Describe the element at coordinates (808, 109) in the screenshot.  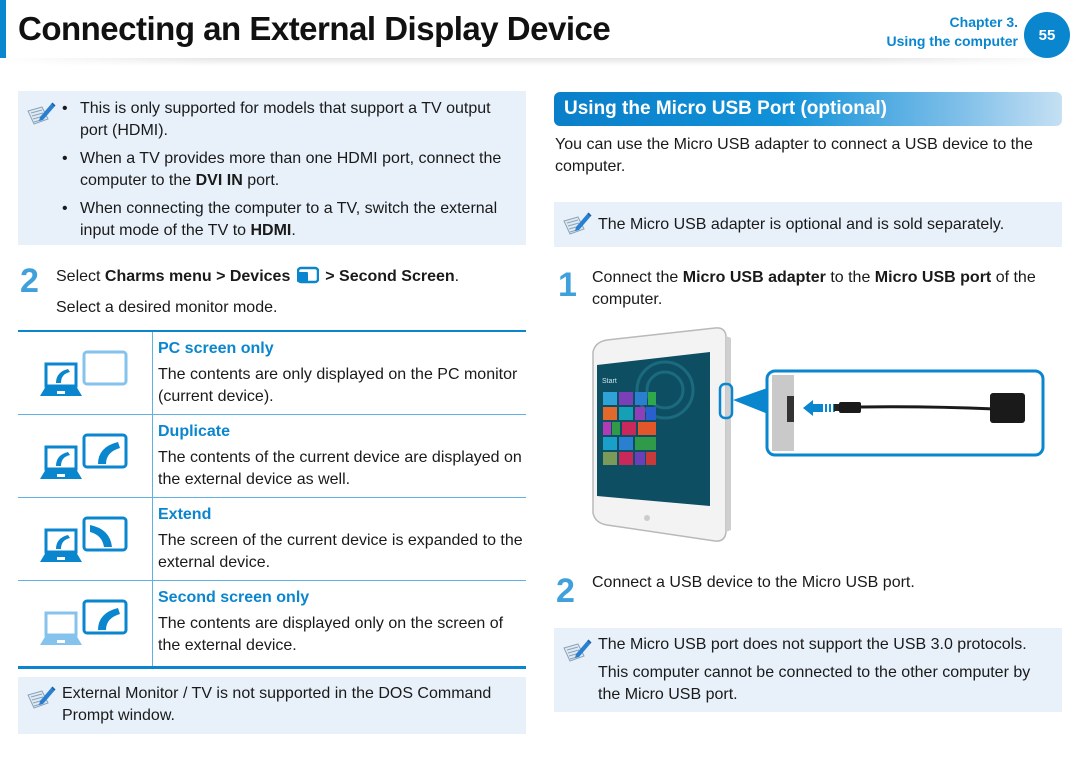
I see `section-heading: Using the Micro USB Port (optional)` at that location.